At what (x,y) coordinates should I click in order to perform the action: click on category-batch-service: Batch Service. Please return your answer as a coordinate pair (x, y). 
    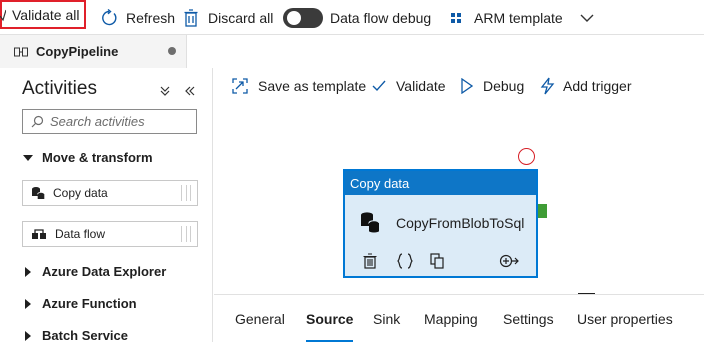
    Looking at the image, I should click on (75, 335).